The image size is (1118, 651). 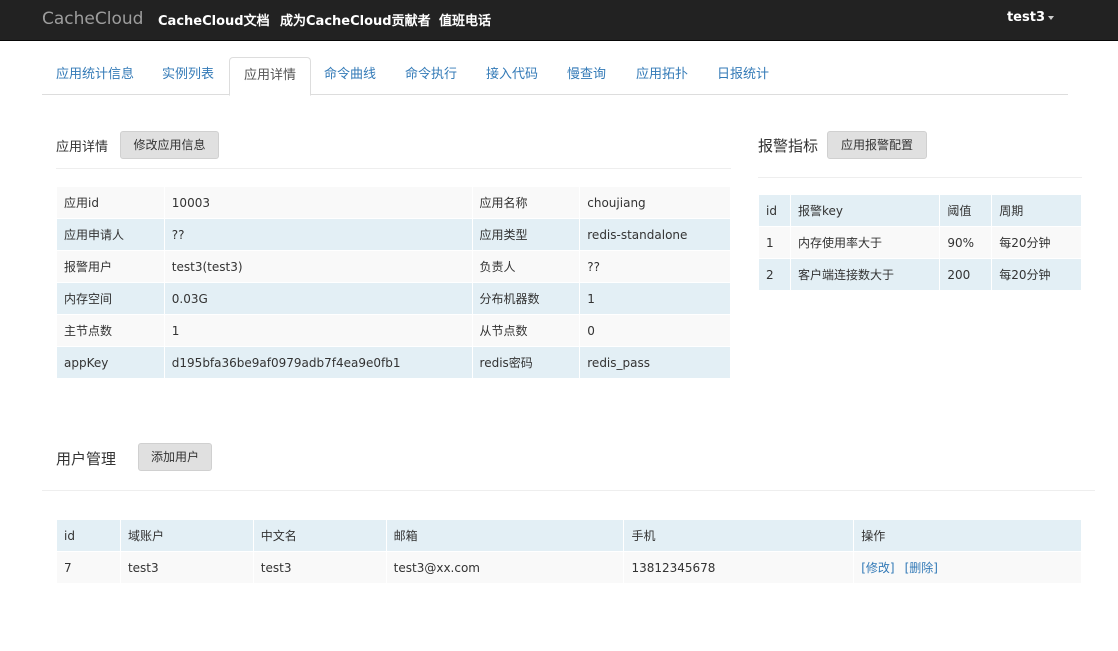 I want to click on field-value: 0, so click(x=655, y=330).